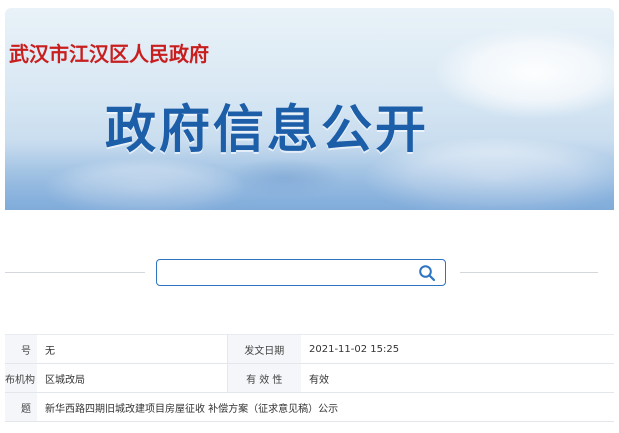 This screenshot has width=619, height=433. I want to click on search-divider-left, so click(75, 272).